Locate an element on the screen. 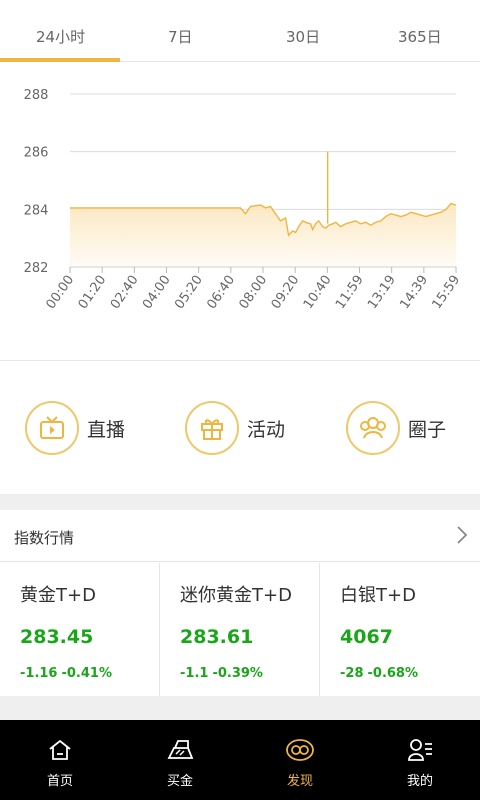 The width and height of the screenshot is (480, 800). shortcut-circle: 圈子 is located at coordinates (396, 428).